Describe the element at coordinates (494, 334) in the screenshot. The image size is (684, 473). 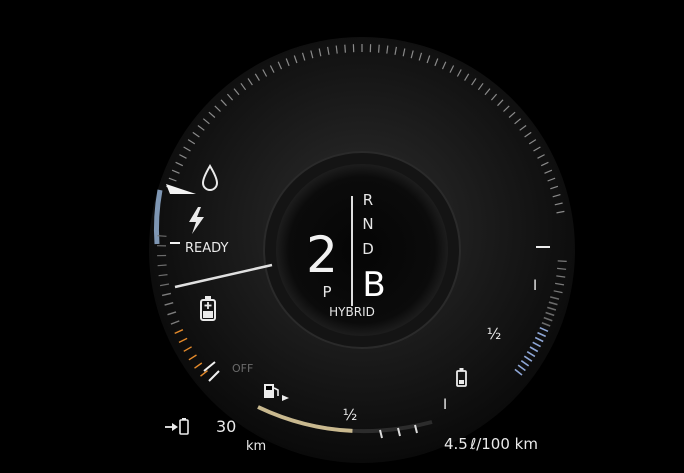
I see `battery-half-label: ½` at that location.